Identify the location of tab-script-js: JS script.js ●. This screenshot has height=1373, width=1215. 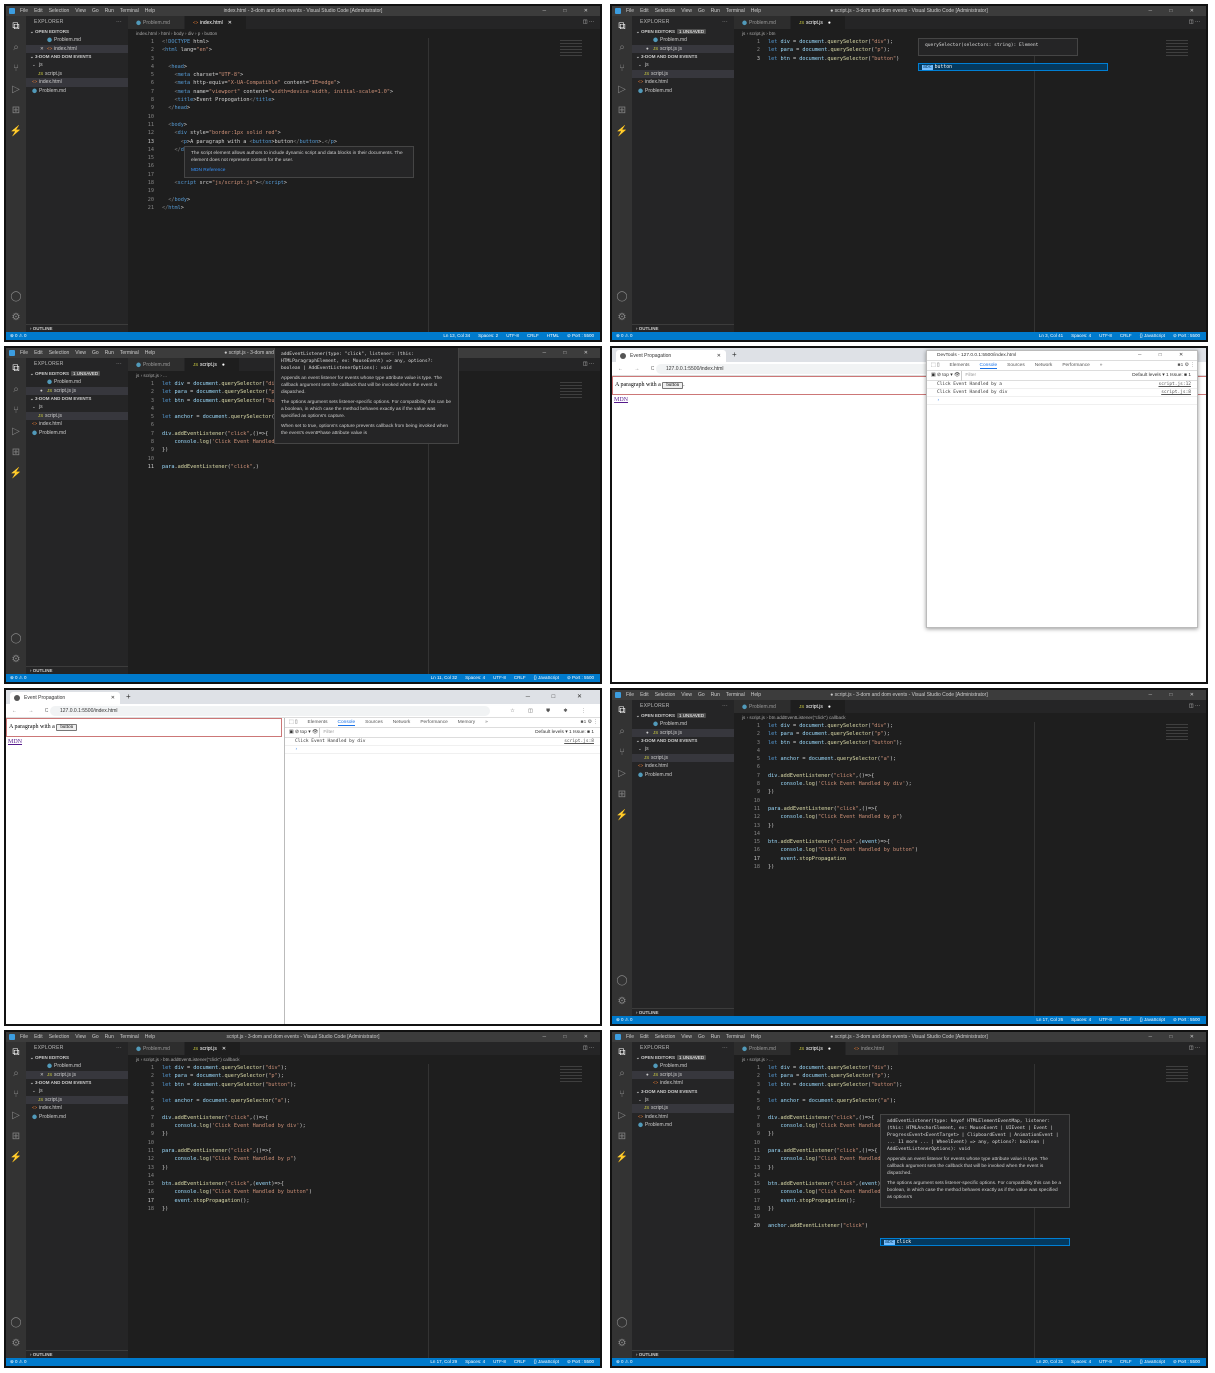
(212, 364).